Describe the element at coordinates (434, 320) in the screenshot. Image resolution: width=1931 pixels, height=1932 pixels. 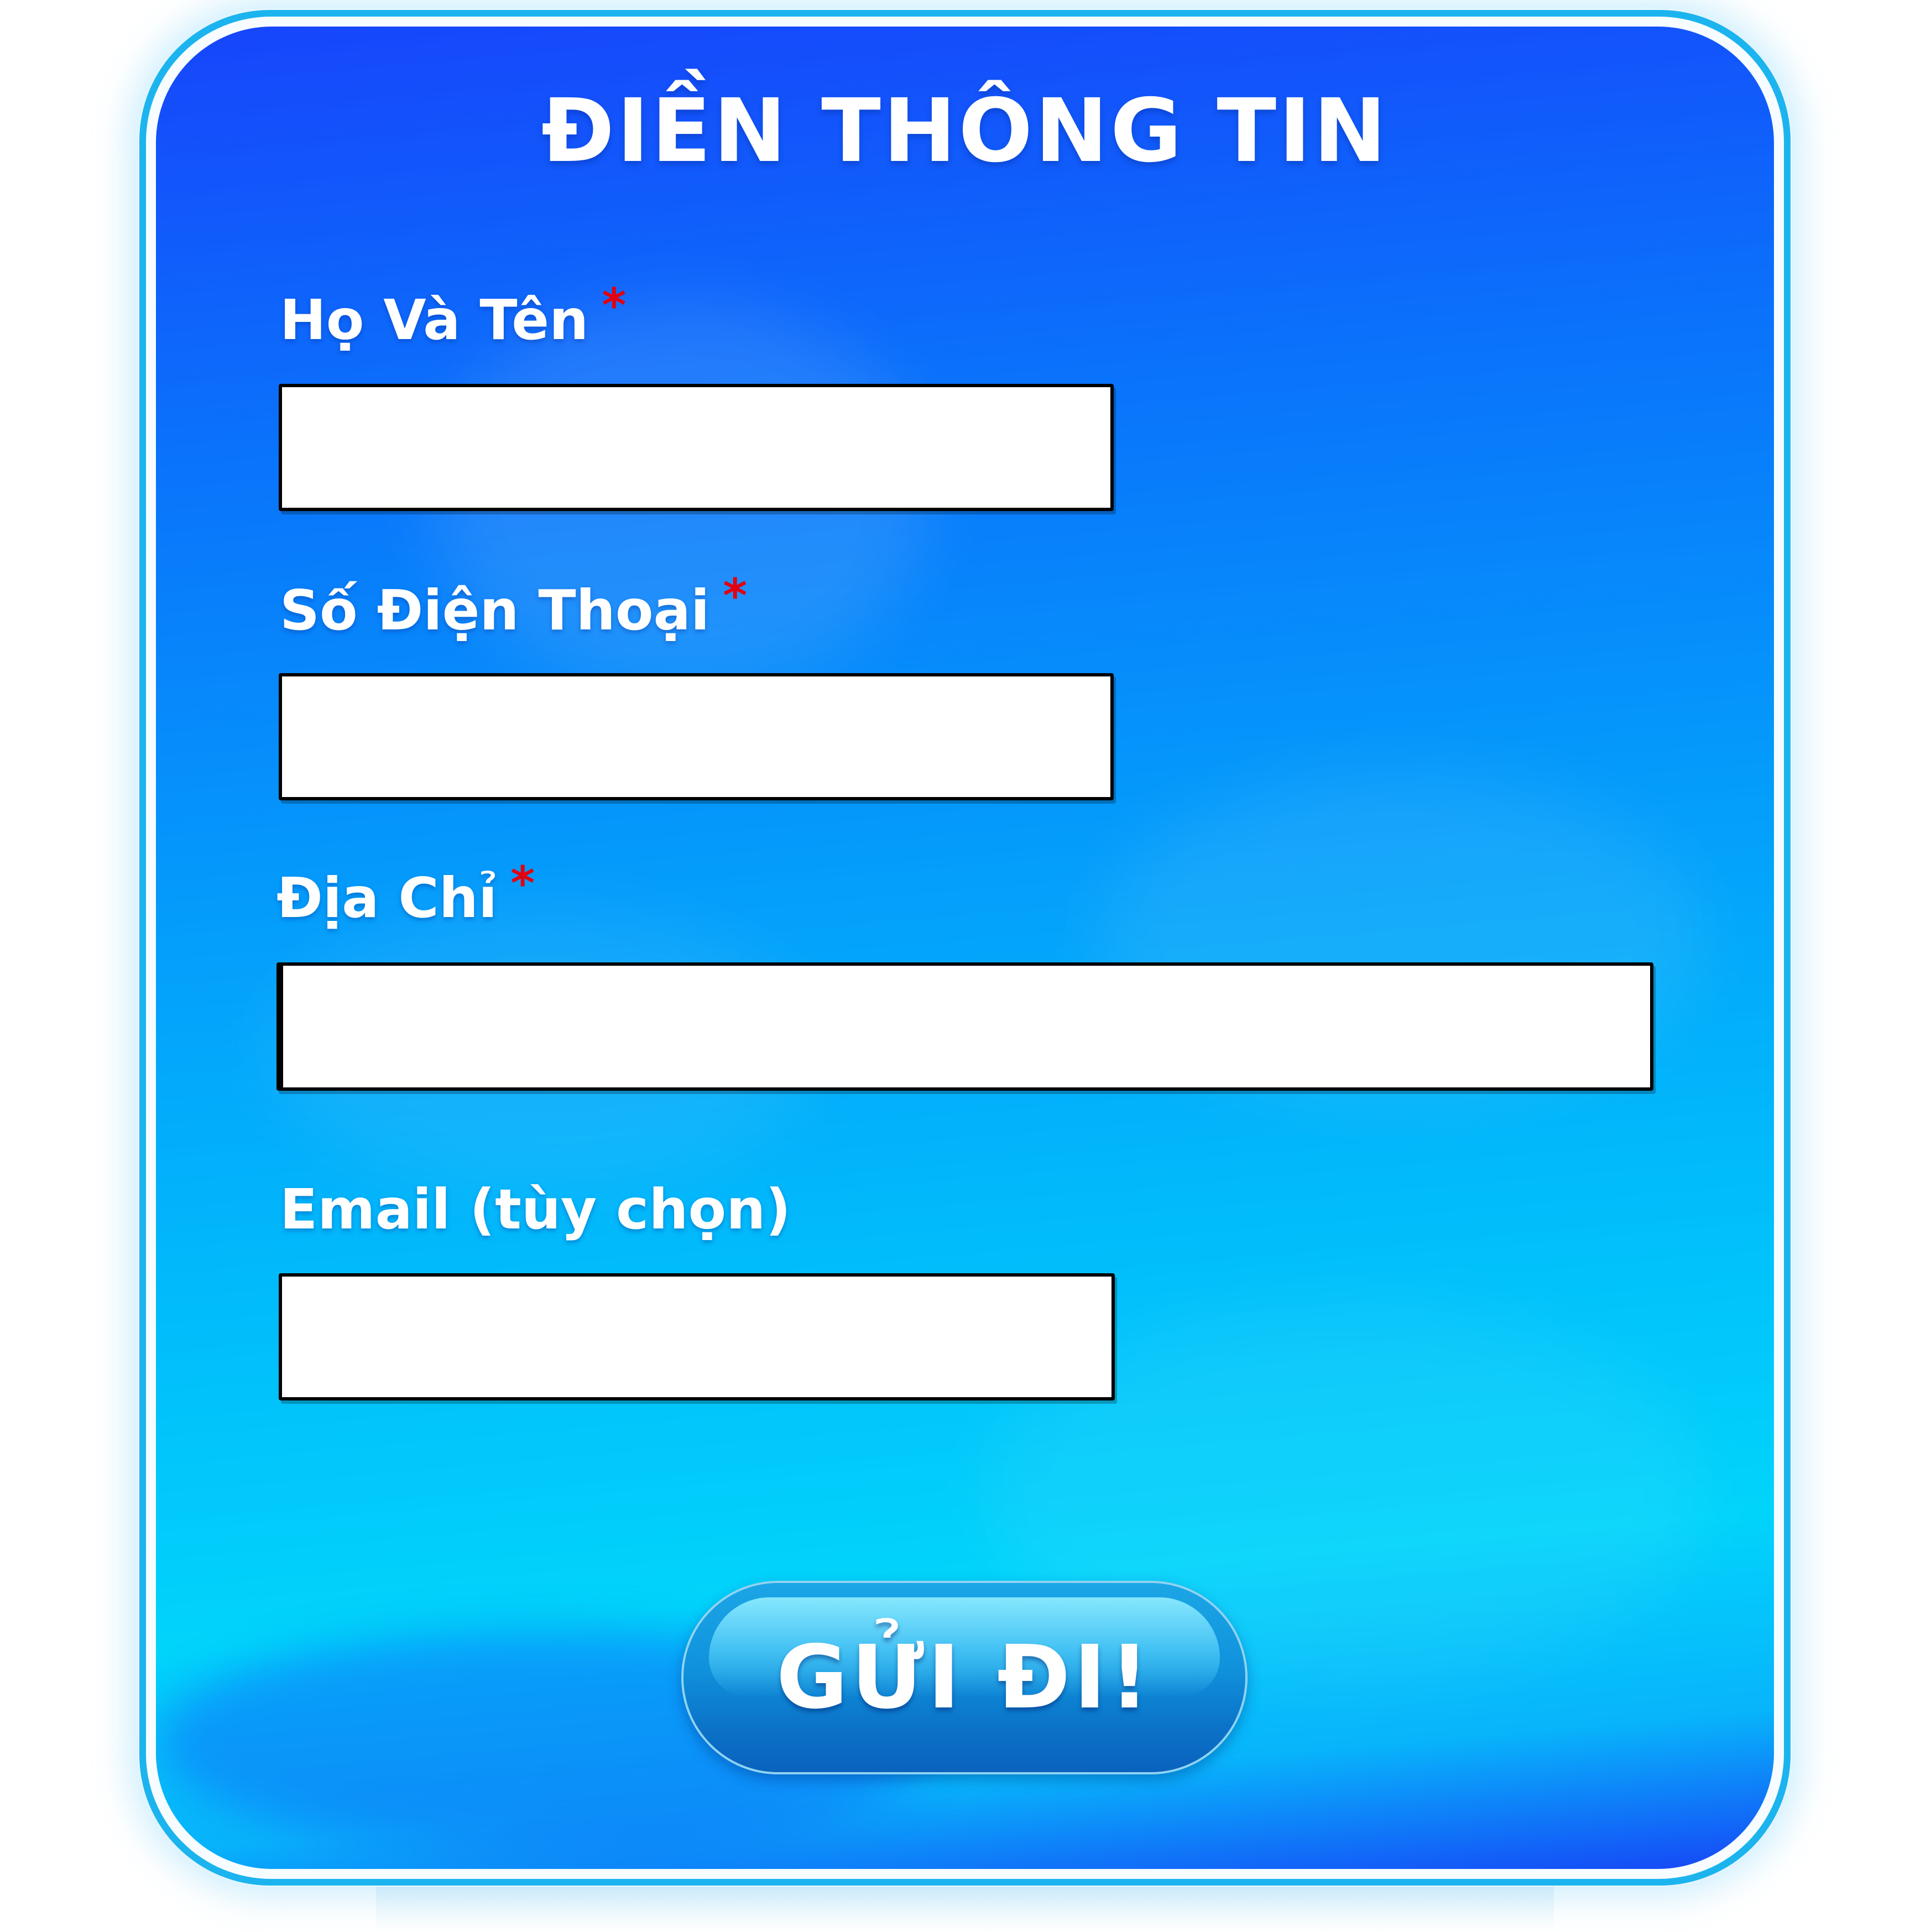
I see `full-name-label-text: Họ Và Tên` at that location.